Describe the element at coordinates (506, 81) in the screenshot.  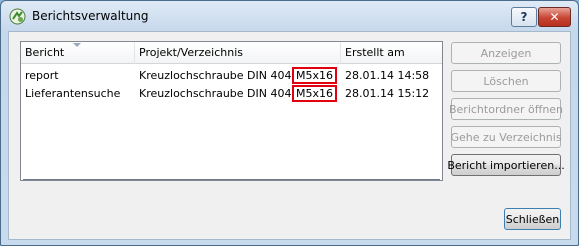
I see `delete-button: Löschen` at that location.